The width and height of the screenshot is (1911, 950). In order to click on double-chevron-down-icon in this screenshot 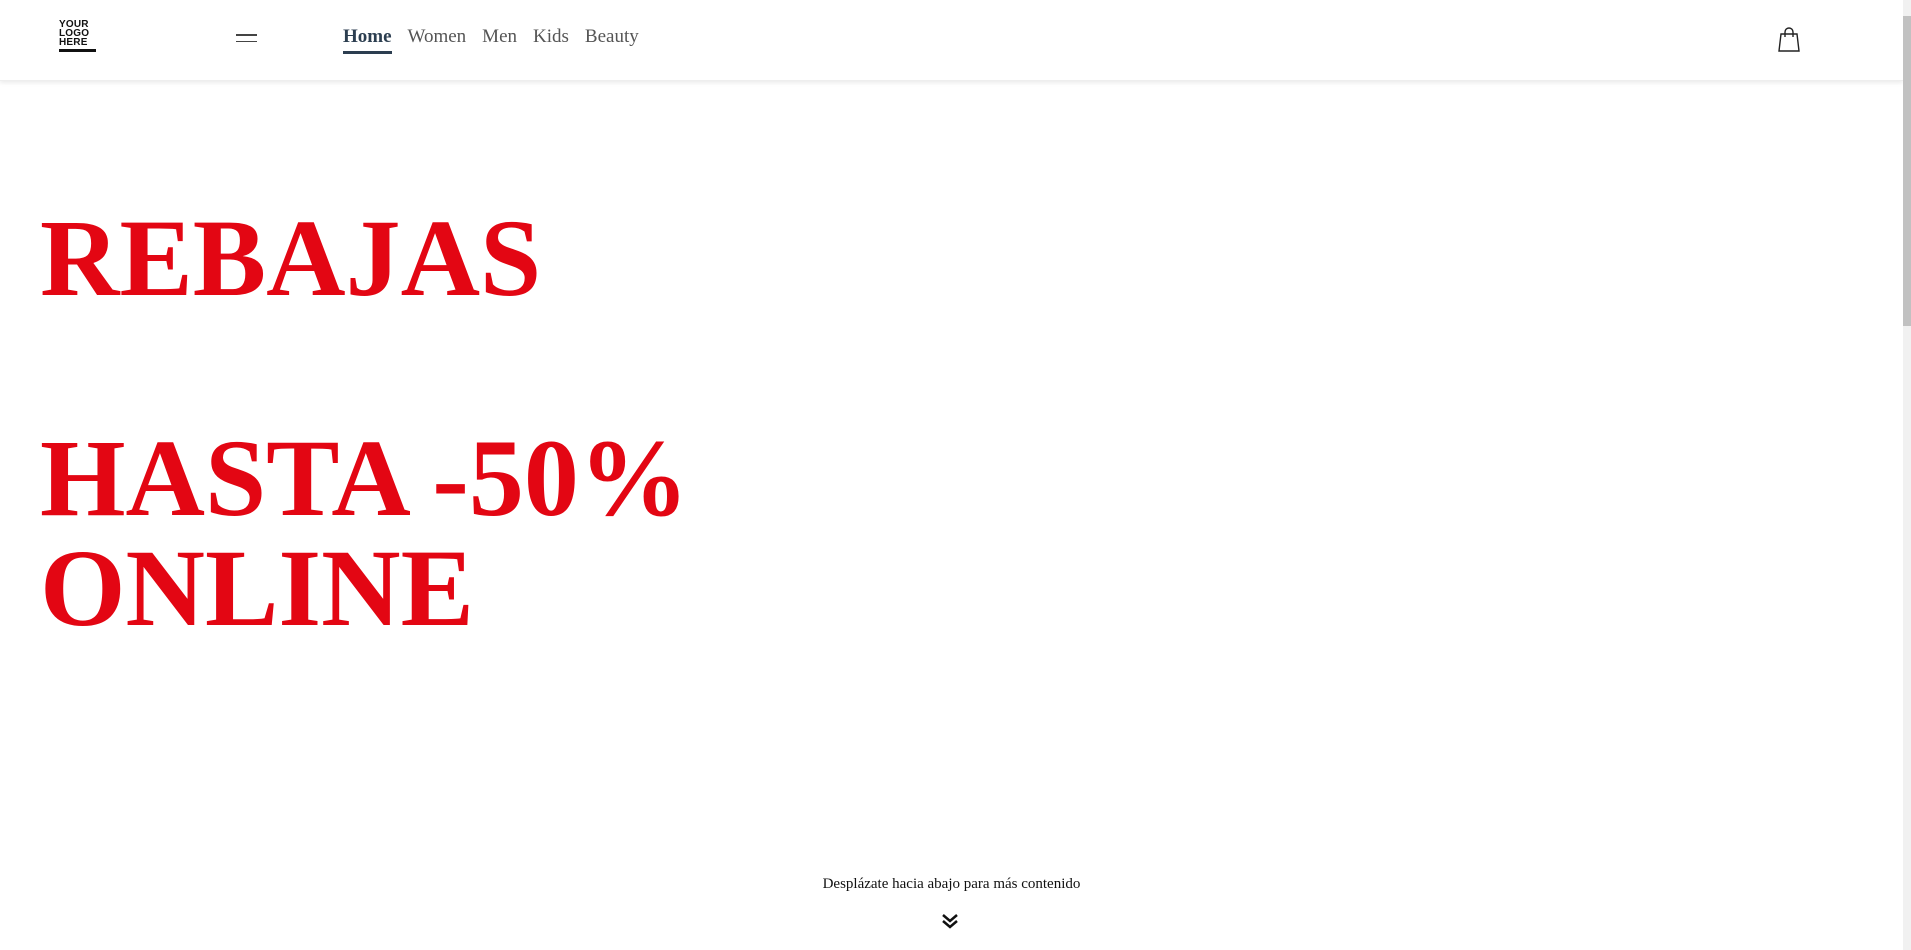, I will do `click(950, 923)`.